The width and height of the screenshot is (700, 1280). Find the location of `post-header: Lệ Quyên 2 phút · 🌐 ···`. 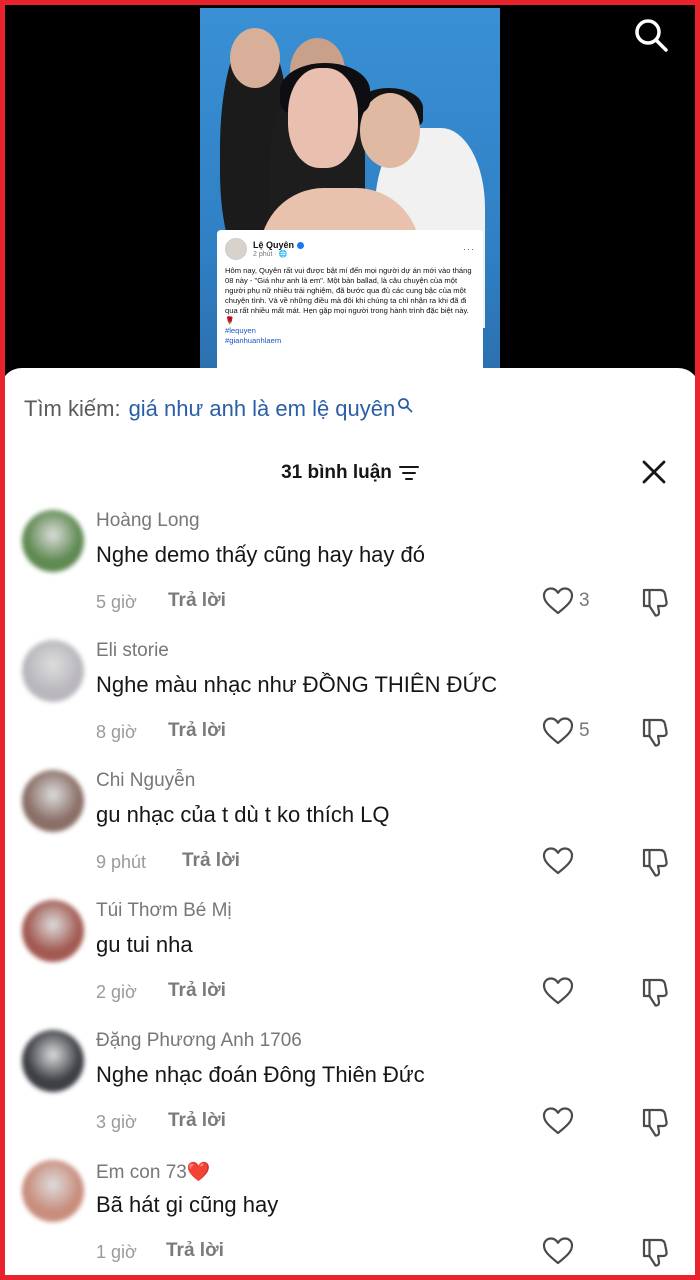

post-header: Lệ Quyên 2 phút · 🌐 ··· is located at coordinates (350, 249).